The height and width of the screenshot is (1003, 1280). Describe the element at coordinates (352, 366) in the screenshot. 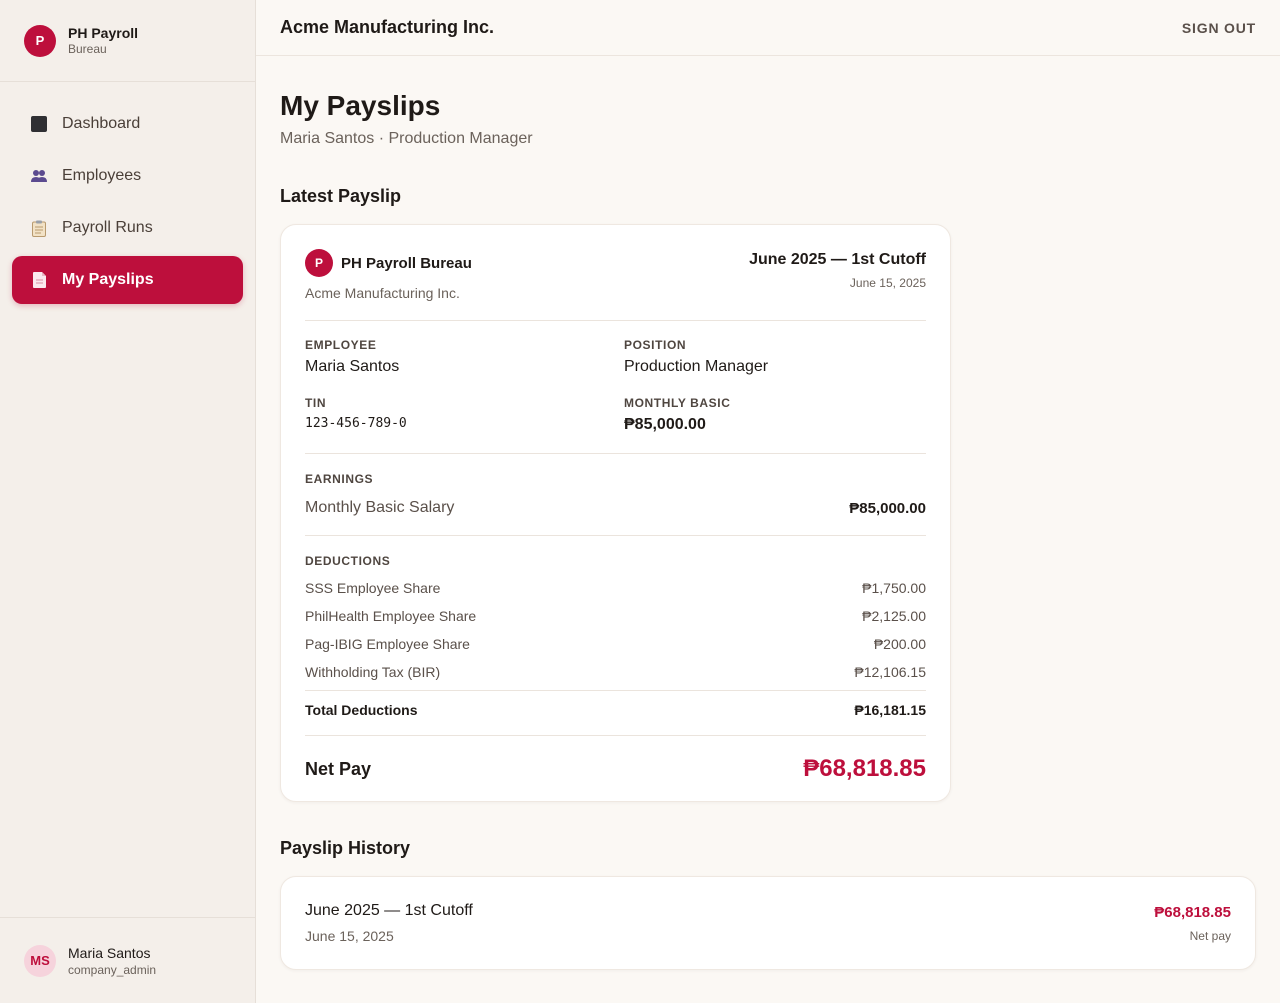

I see `employee-value: Maria Santos` at that location.